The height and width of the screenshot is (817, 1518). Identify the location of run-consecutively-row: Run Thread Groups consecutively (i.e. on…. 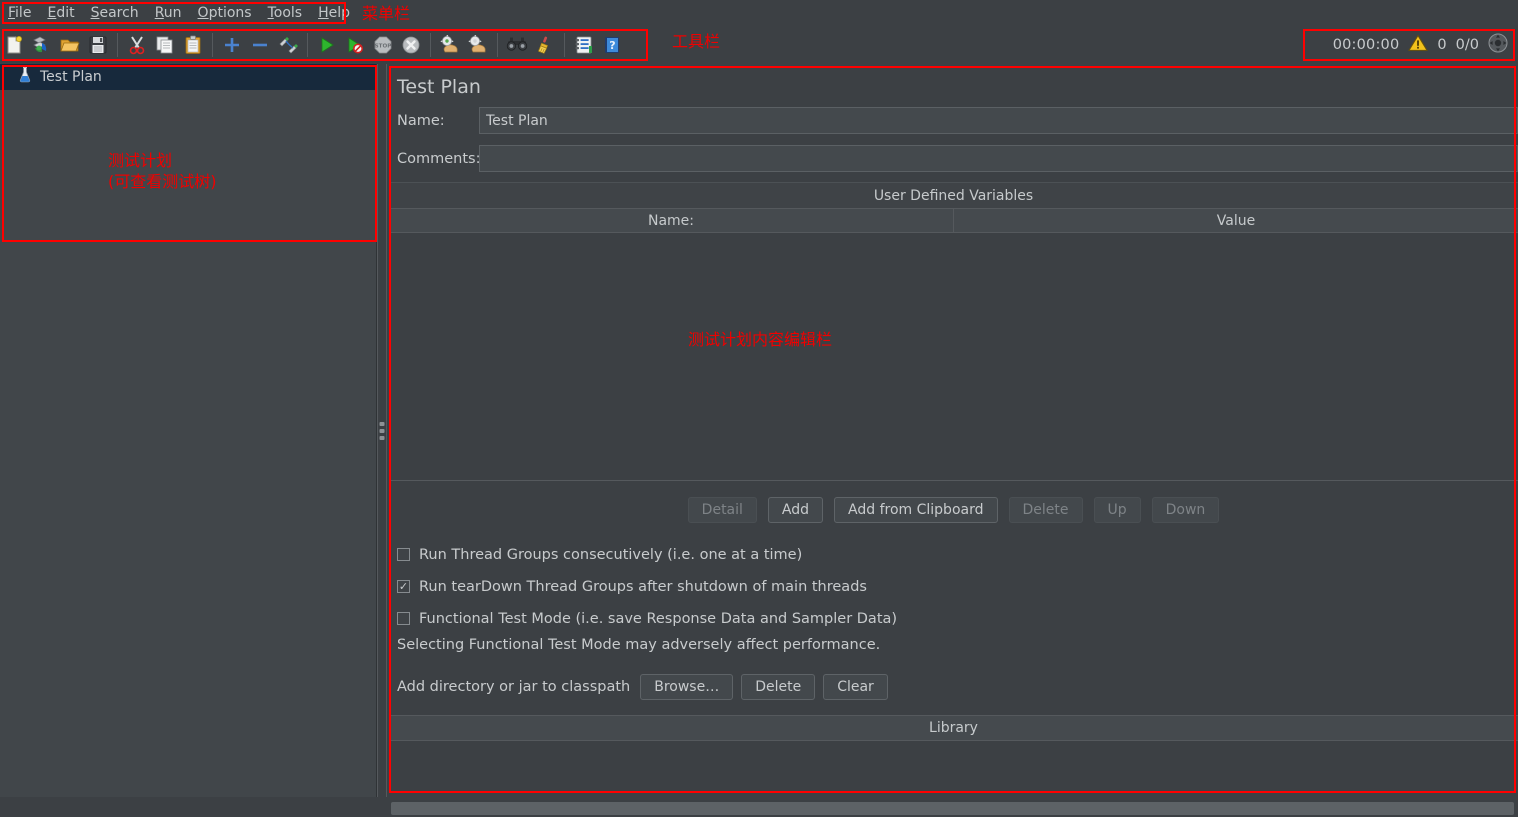
(957, 554).